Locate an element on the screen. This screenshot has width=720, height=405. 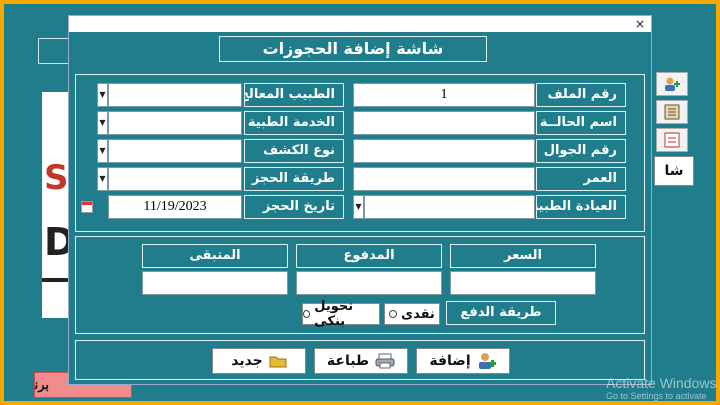
exam-type-select is located at coordinates (175, 151).